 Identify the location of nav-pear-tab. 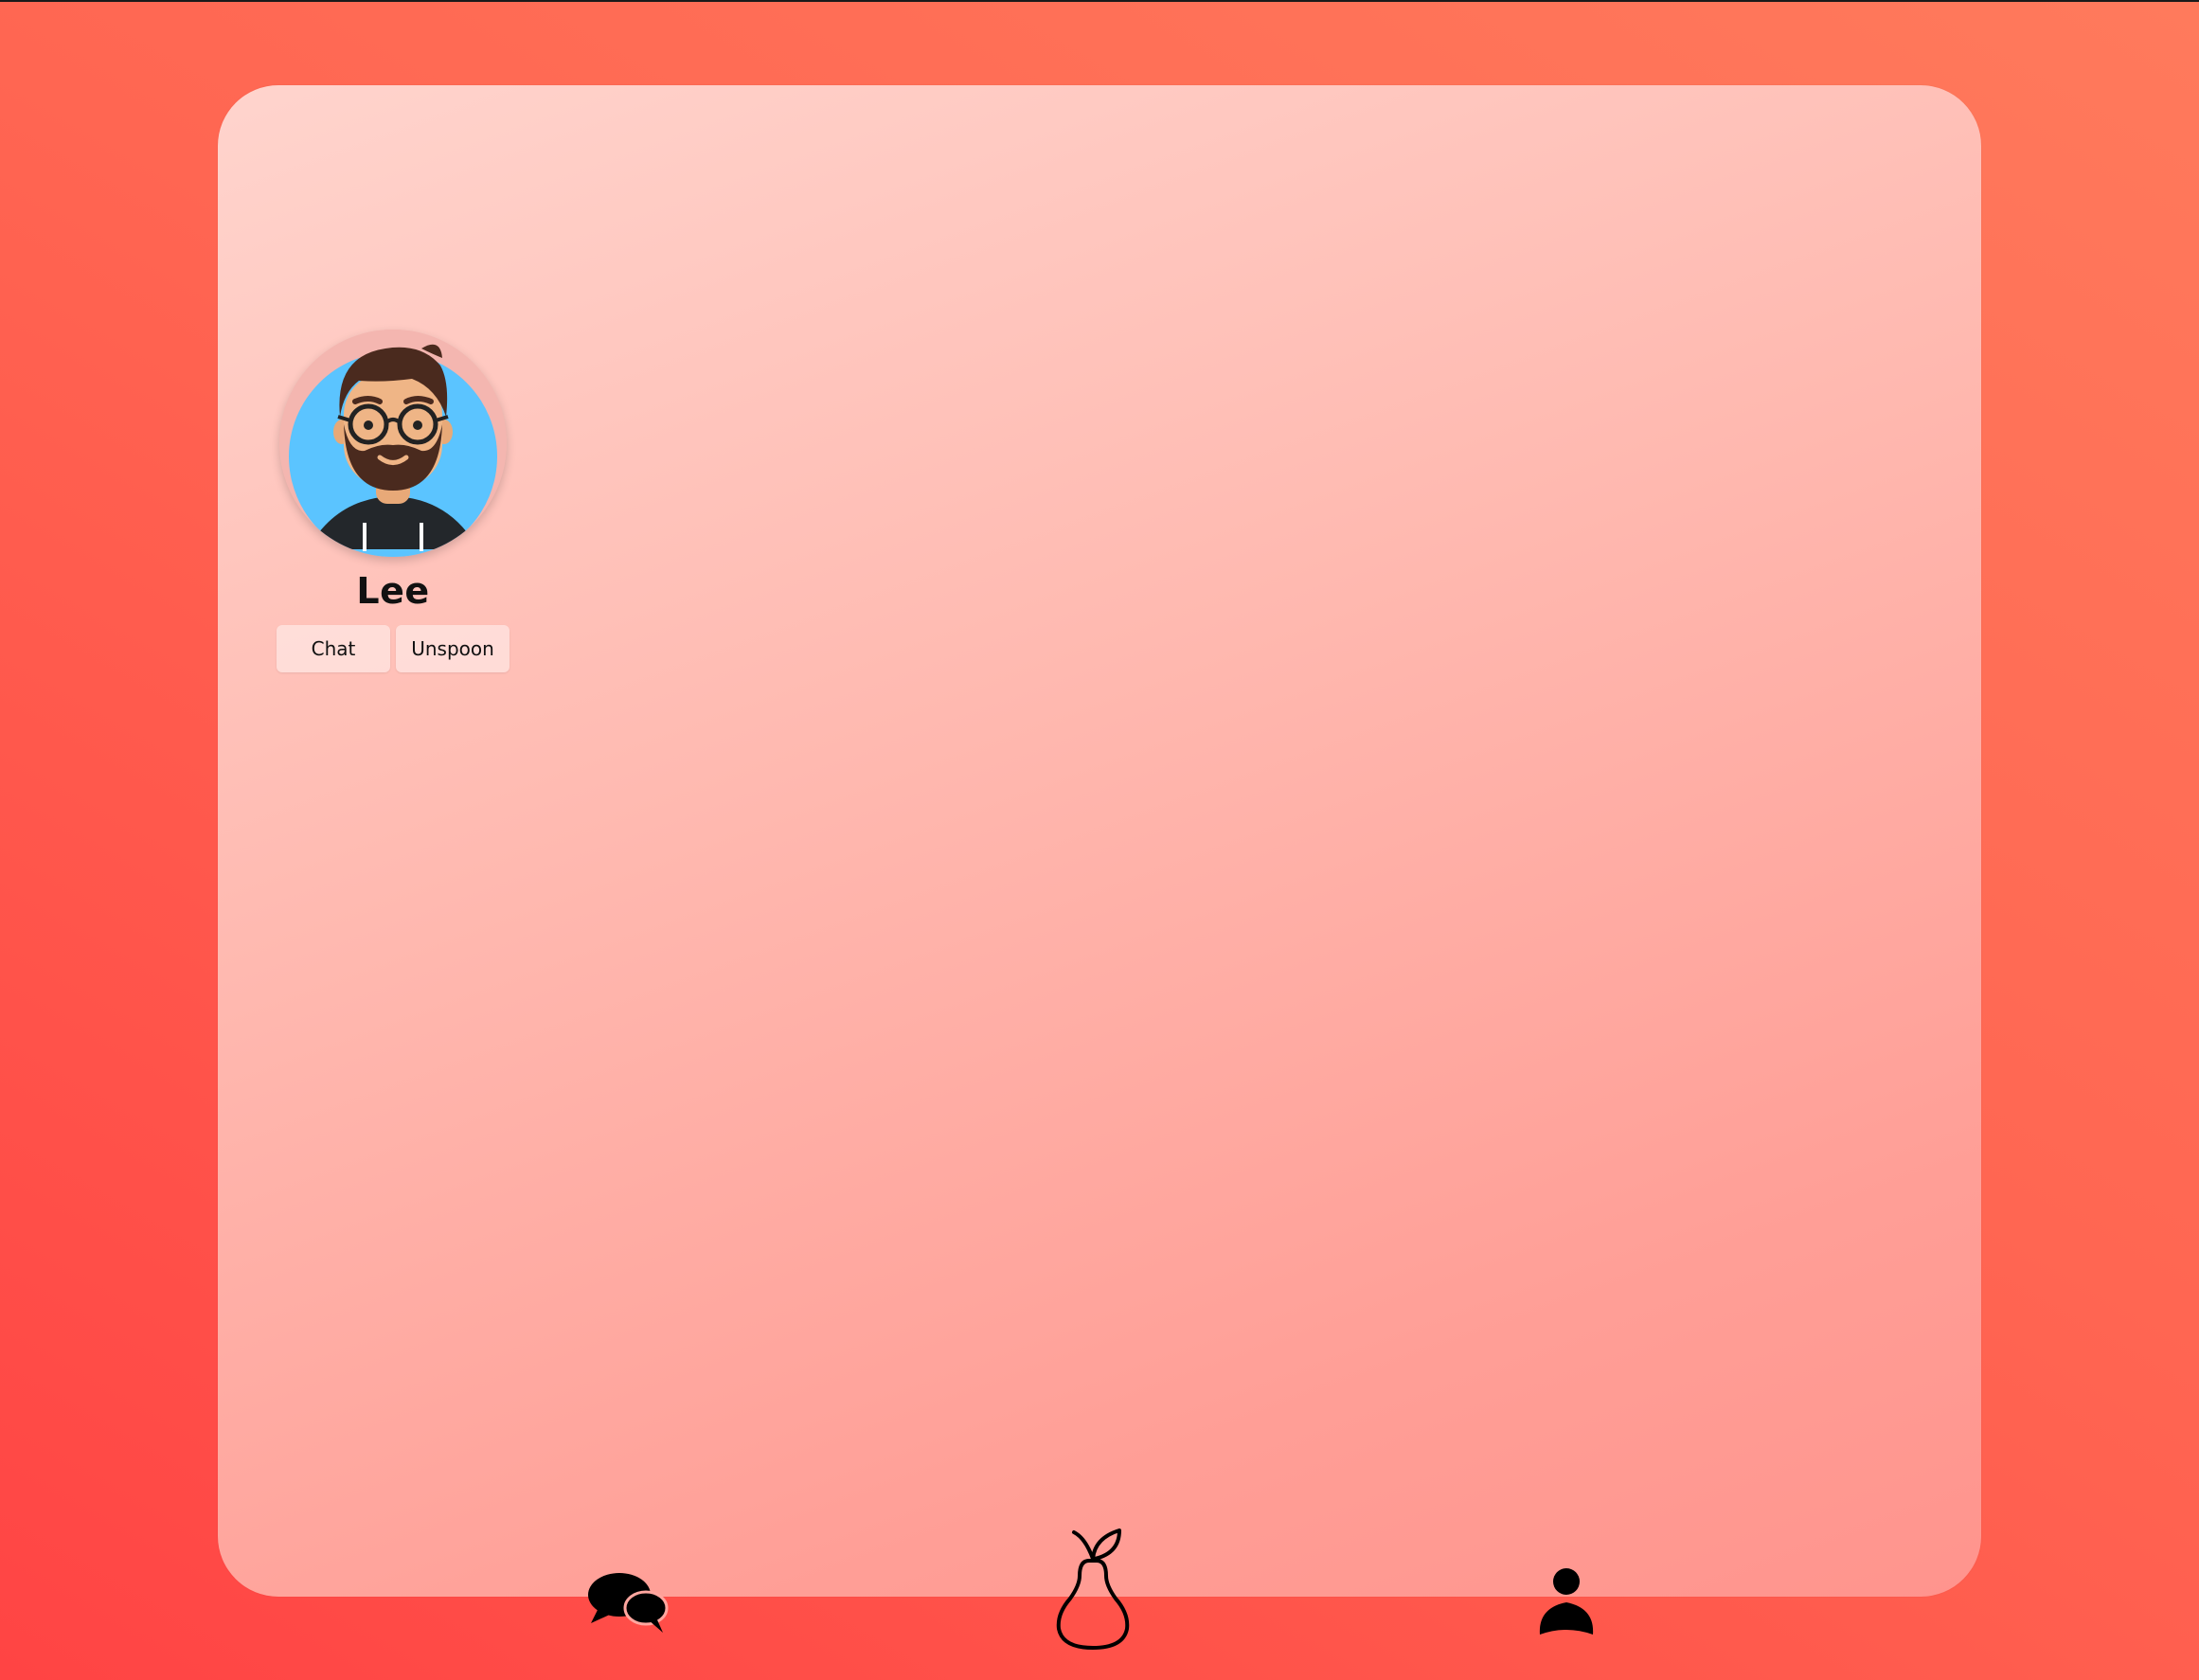
(1093, 1591).